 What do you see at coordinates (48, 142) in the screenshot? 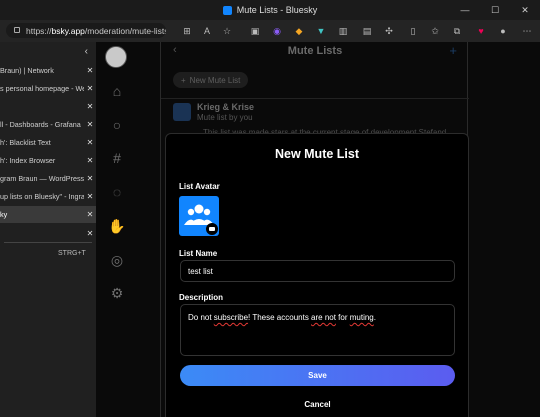
I see `tab-item: h': Blacklist Text ✕` at bounding box center [48, 142].